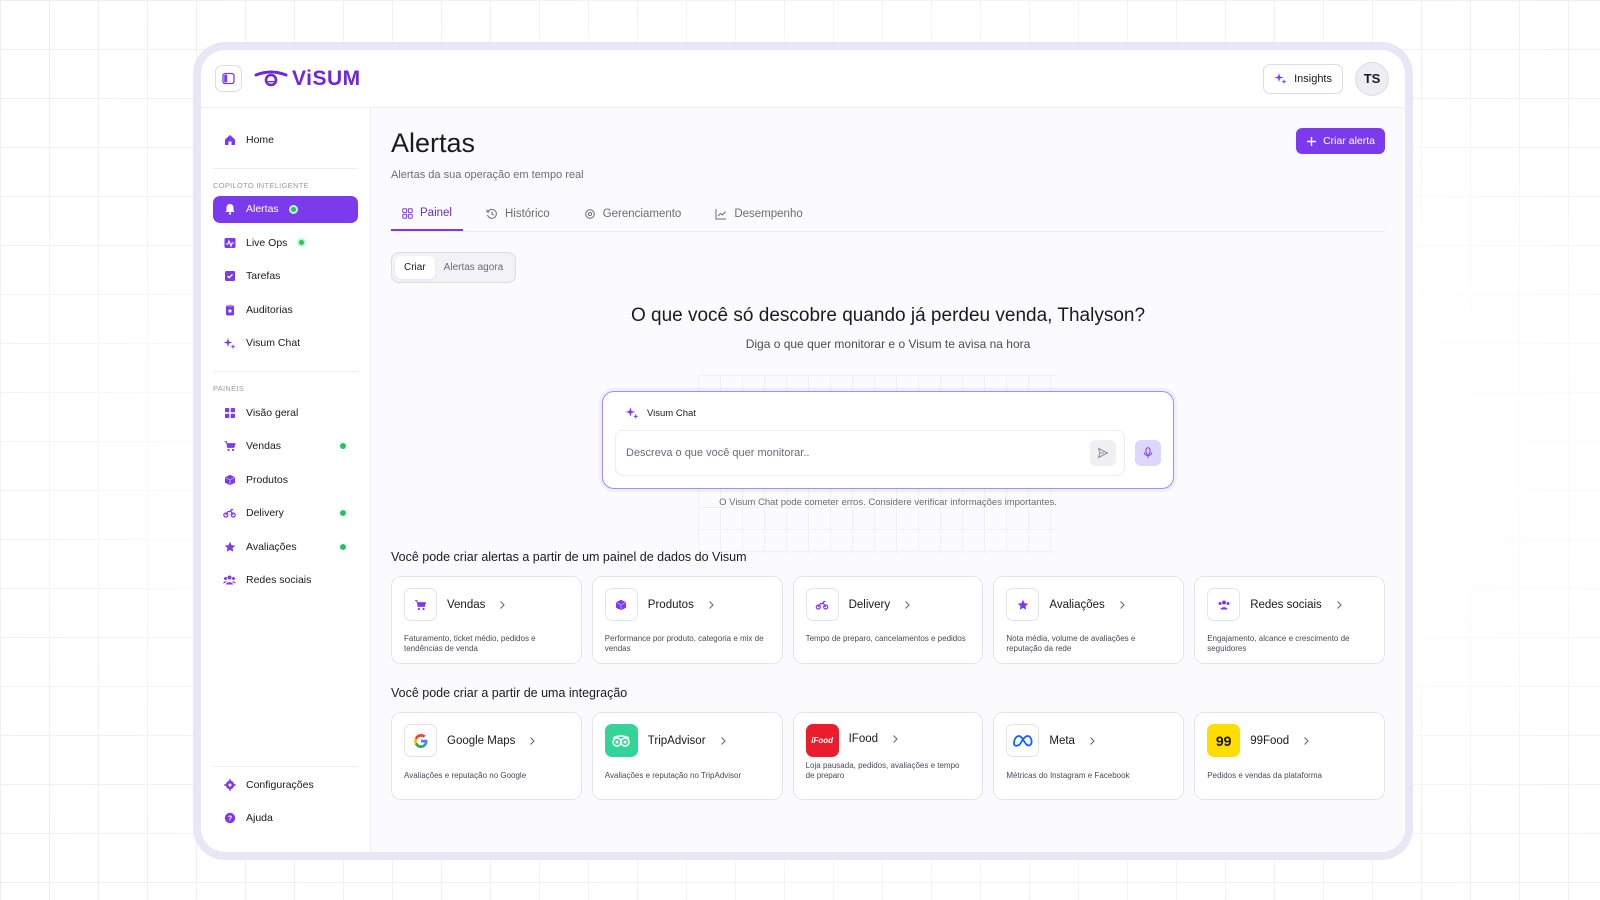  I want to click on gear-icon, so click(229, 784).